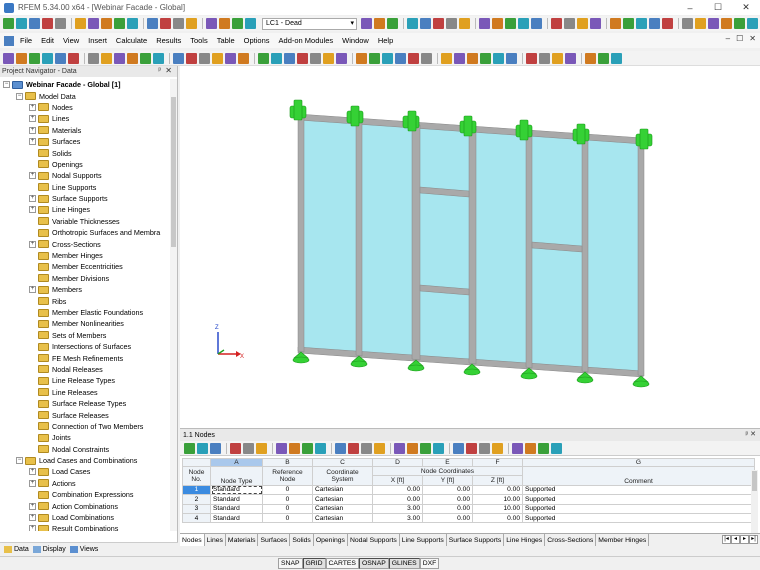  Describe the element at coordinates (497, 518) in the screenshot. I see `z-cell: 0.00` at that location.